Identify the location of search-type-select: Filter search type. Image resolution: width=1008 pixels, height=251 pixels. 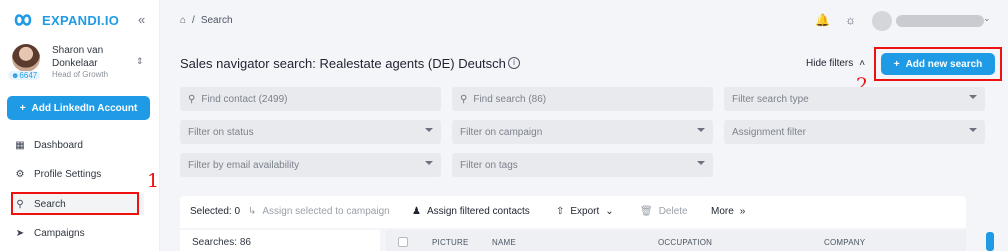
(854, 99).